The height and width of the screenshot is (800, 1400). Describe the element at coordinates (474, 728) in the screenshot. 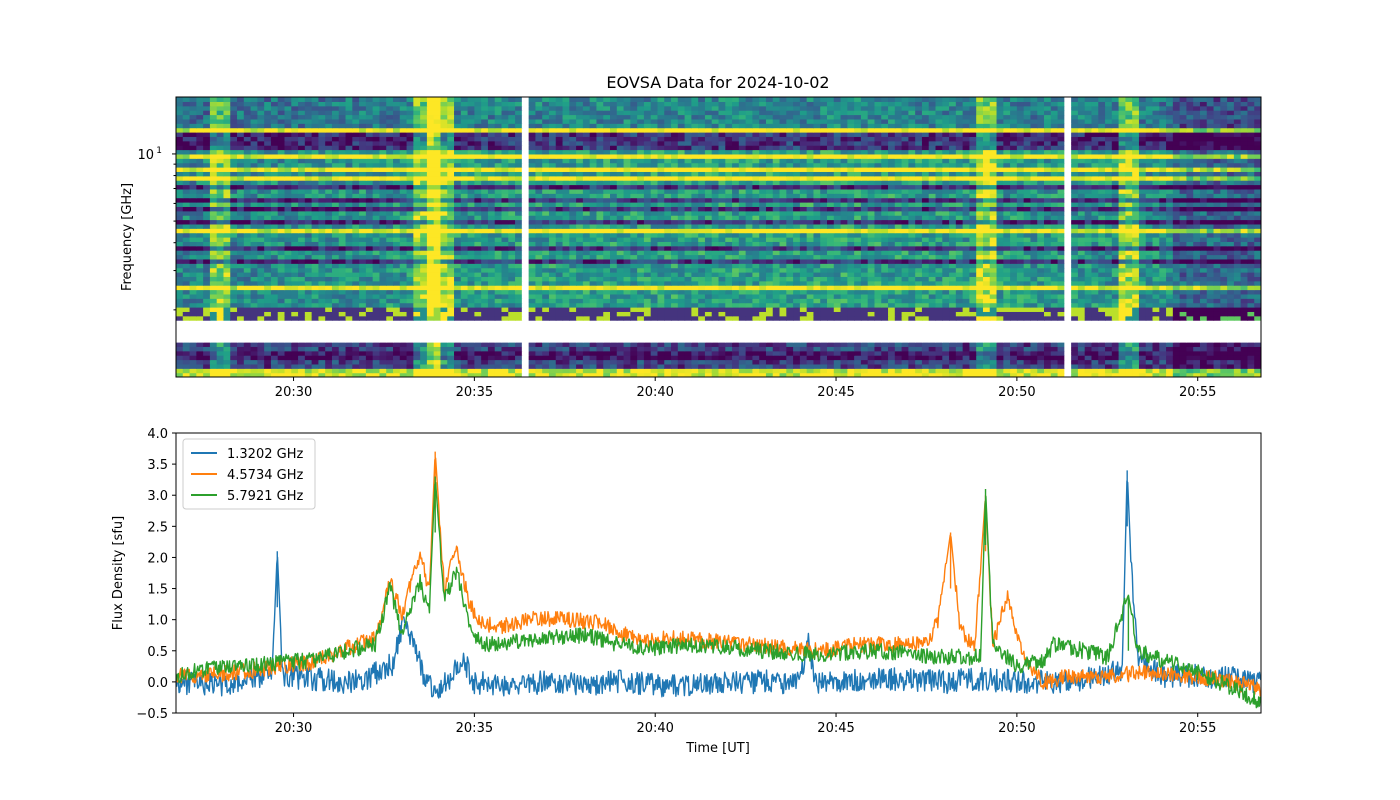

I see `lightcurve-x-tick-label: 20:35` at that location.